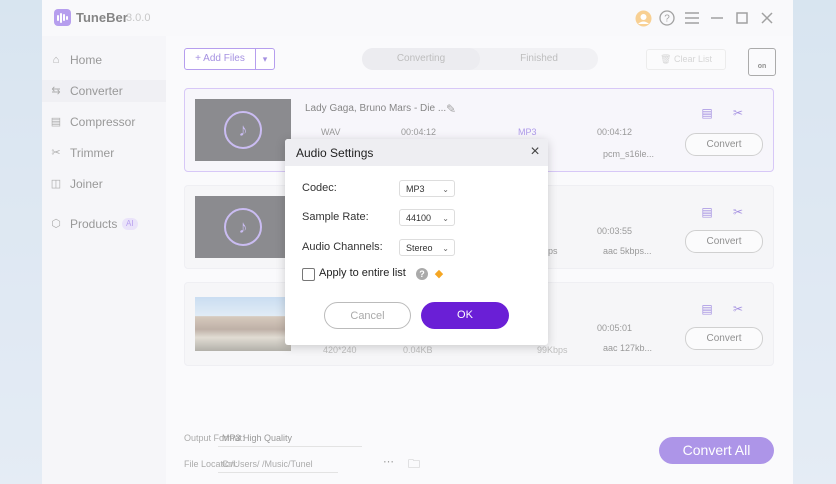 The image size is (836, 484). Describe the element at coordinates (416, 152) in the screenshot. I see `dialog-header: Audio Settings ×` at that location.